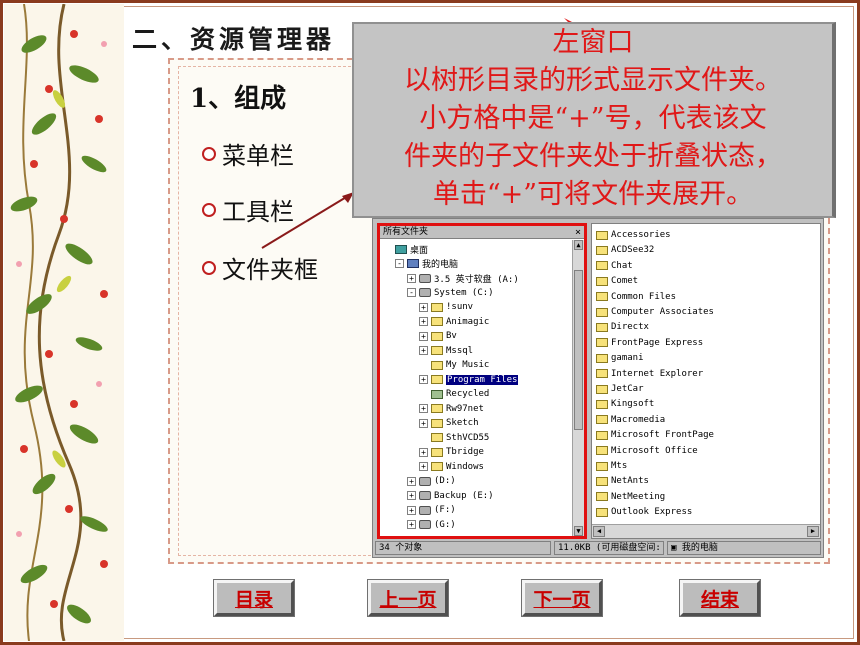 The height and width of the screenshot is (645, 860). What do you see at coordinates (813, 531) in the screenshot?
I see `scroll-right-icon: ▶` at bounding box center [813, 531].